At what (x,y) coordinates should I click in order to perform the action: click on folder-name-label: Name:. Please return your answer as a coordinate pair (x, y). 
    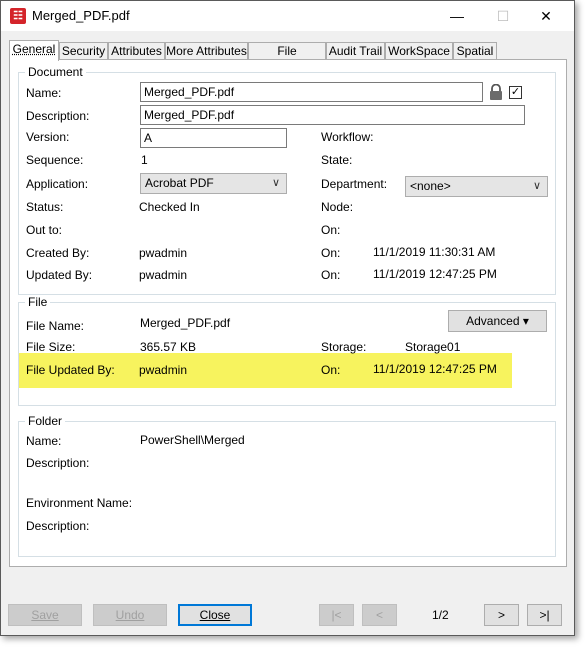
    Looking at the image, I should click on (44, 441).